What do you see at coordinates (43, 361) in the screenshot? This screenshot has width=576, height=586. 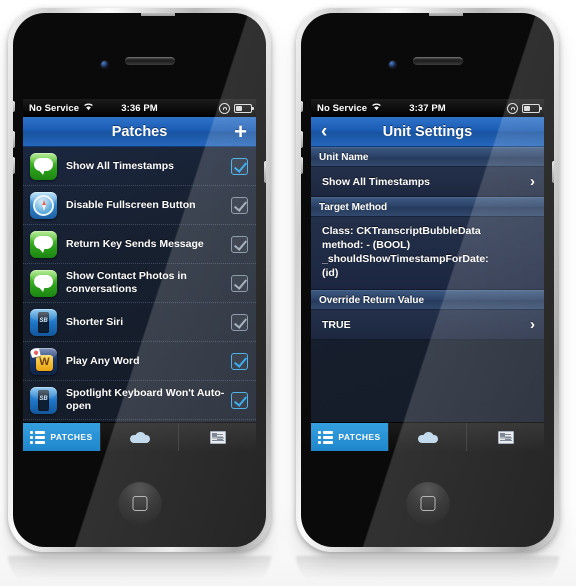 I see `words-app-icon` at bounding box center [43, 361].